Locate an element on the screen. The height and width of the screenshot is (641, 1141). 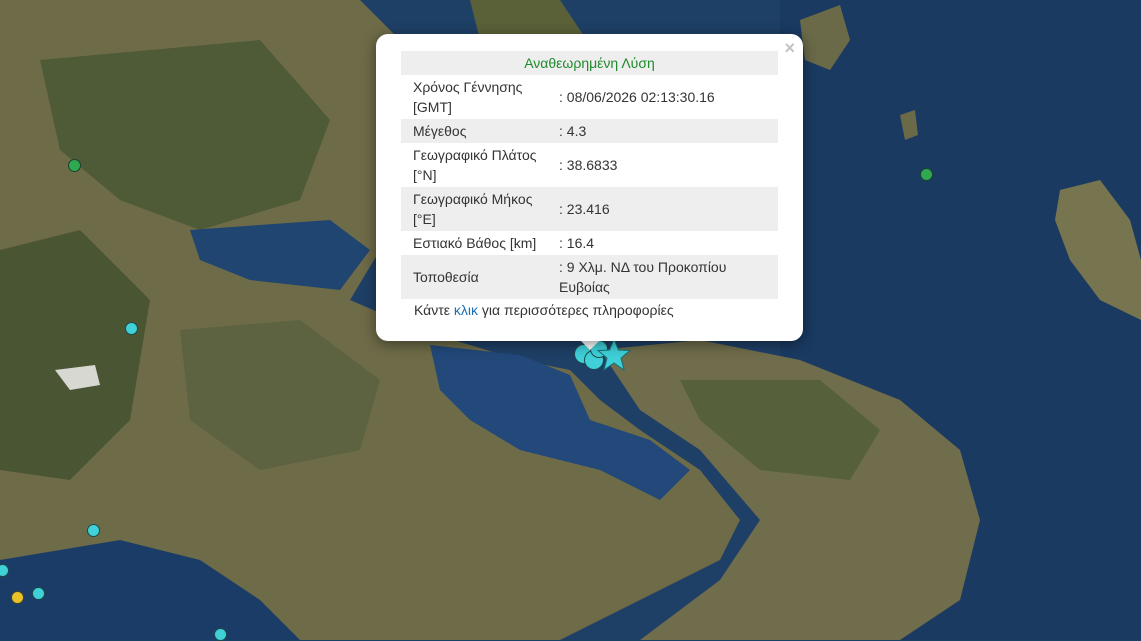
table-row: Γεωγραφικό Μήκος [°E] : 23.416 is located at coordinates (589, 209).